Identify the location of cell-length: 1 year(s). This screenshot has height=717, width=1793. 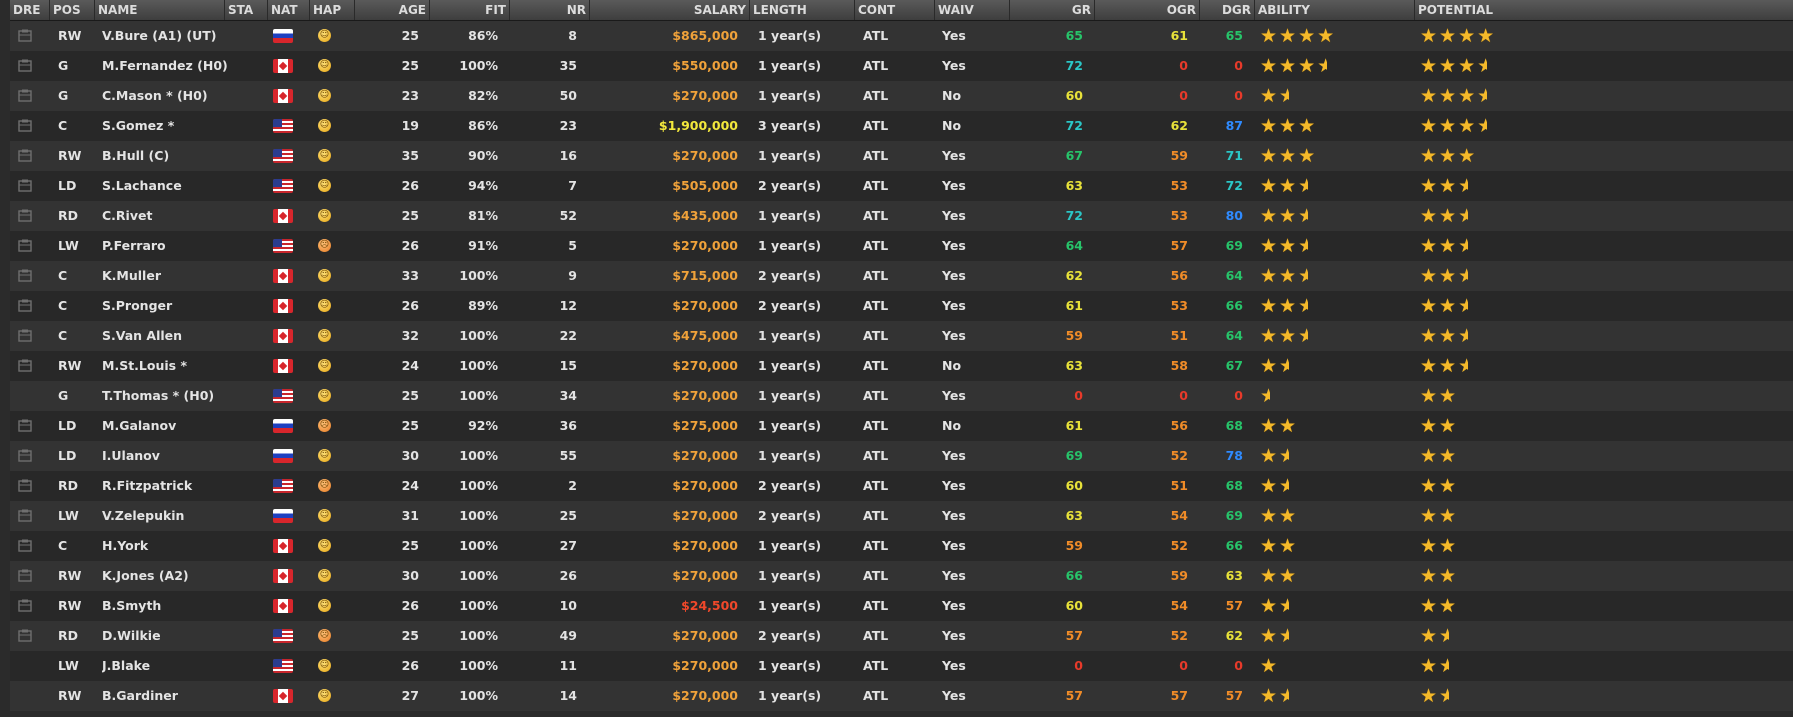
(790, 365).